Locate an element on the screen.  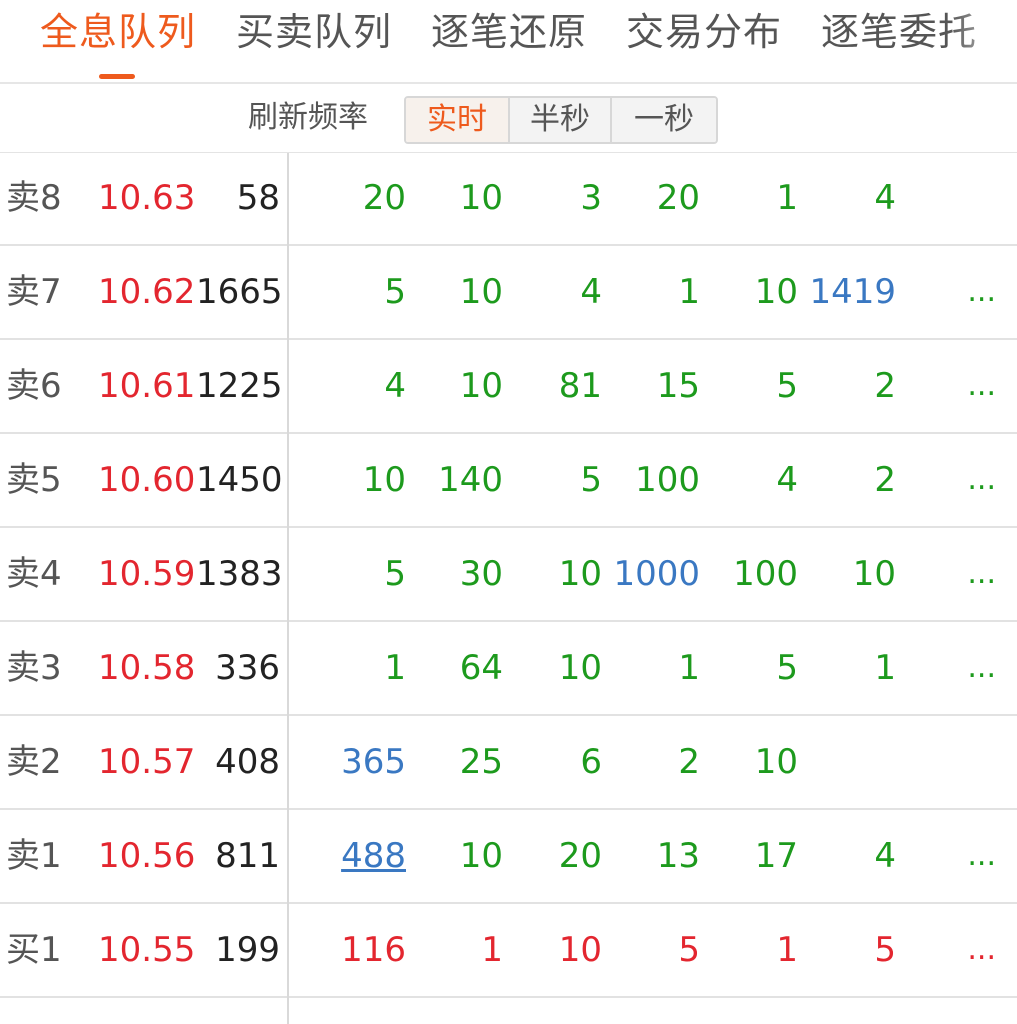
order-quantity: 17 is located at coordinates (776, 856).